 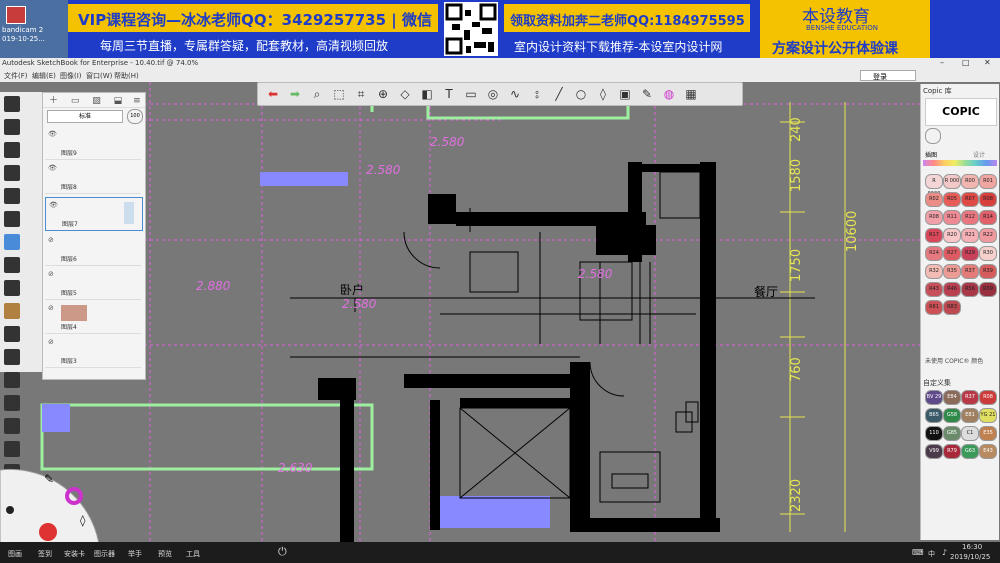 What do you see at coordinates (952, 289) in the screenshot?
I see `copic-swatch: R46` at bounding box center [952, 289].